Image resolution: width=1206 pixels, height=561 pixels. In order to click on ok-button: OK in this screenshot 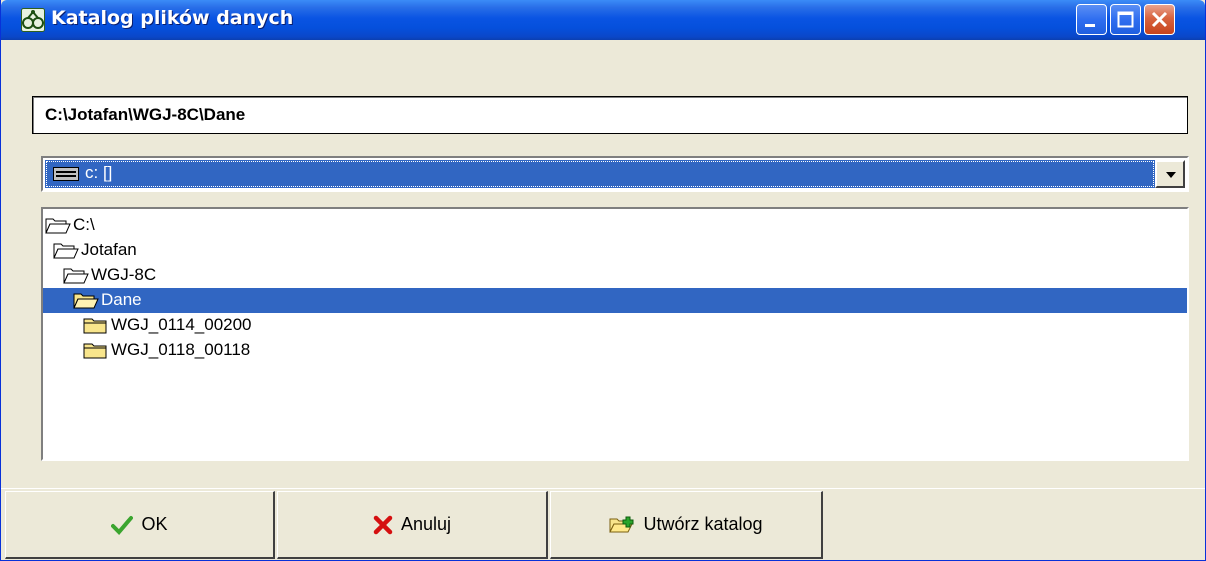, I will do `click(140, 525)`.